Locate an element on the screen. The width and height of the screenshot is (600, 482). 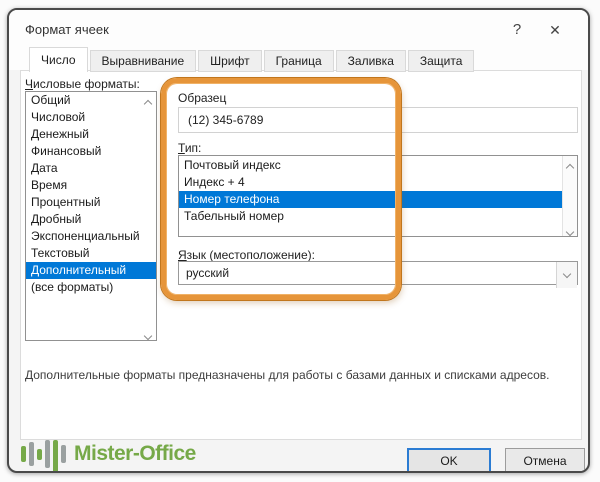
ok-button: OK is located at coordinates (449, 459).